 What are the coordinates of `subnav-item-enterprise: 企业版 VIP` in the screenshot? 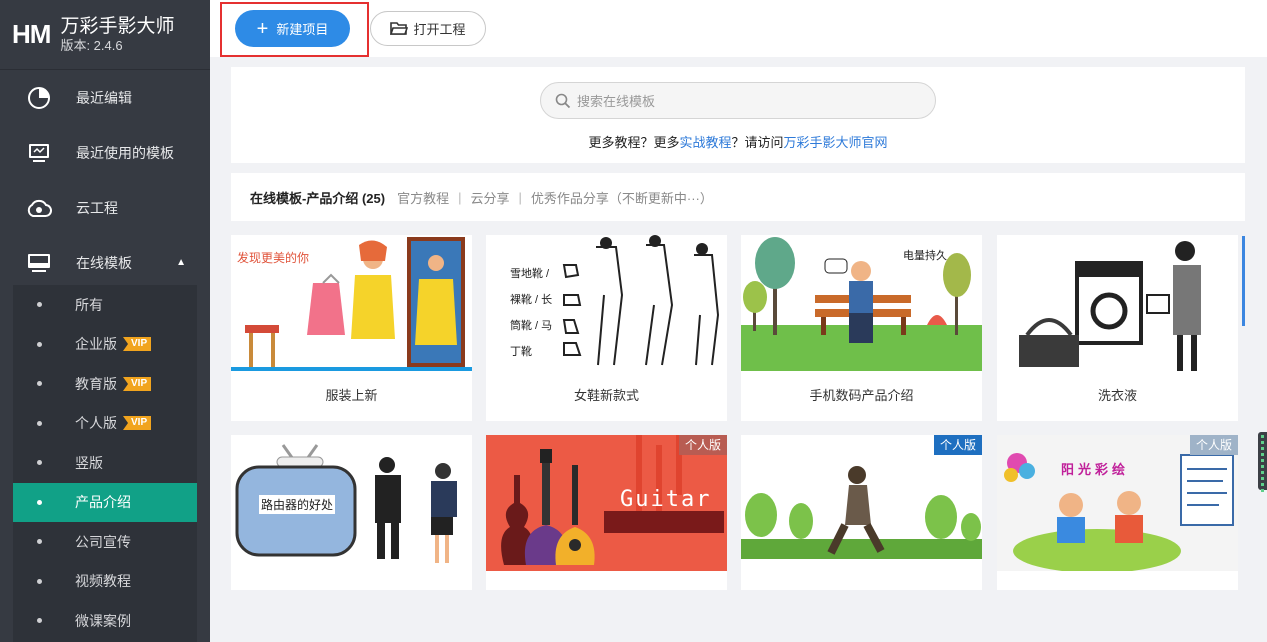 It's located at (105, 345).